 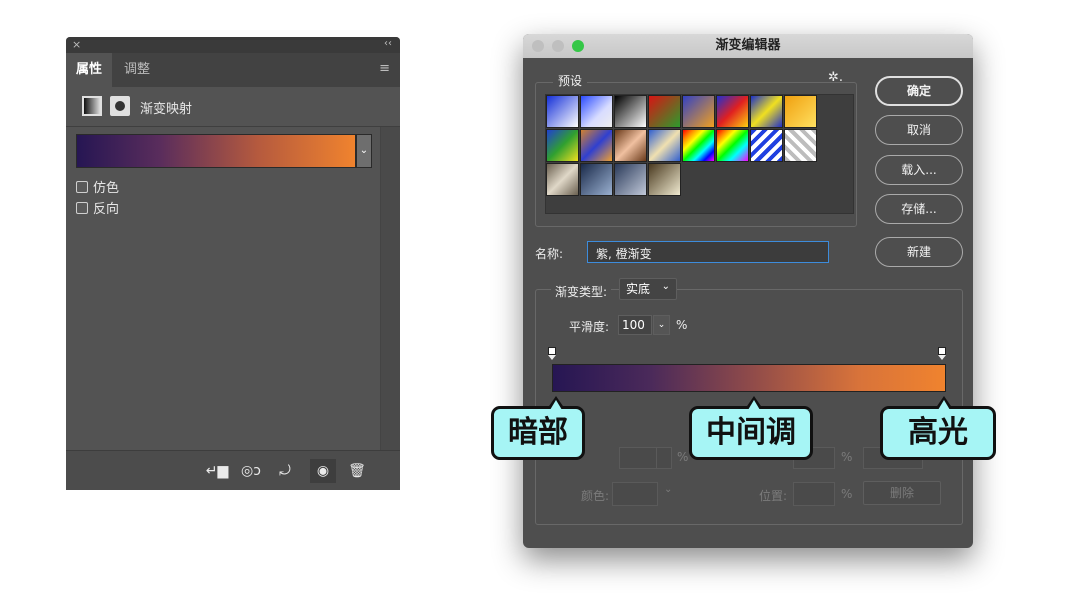 What do you see at coordinates (581, 291) in the screenshot?
I see `gradient-type-label: 渐变类型:` at bounding box center [581, 291].